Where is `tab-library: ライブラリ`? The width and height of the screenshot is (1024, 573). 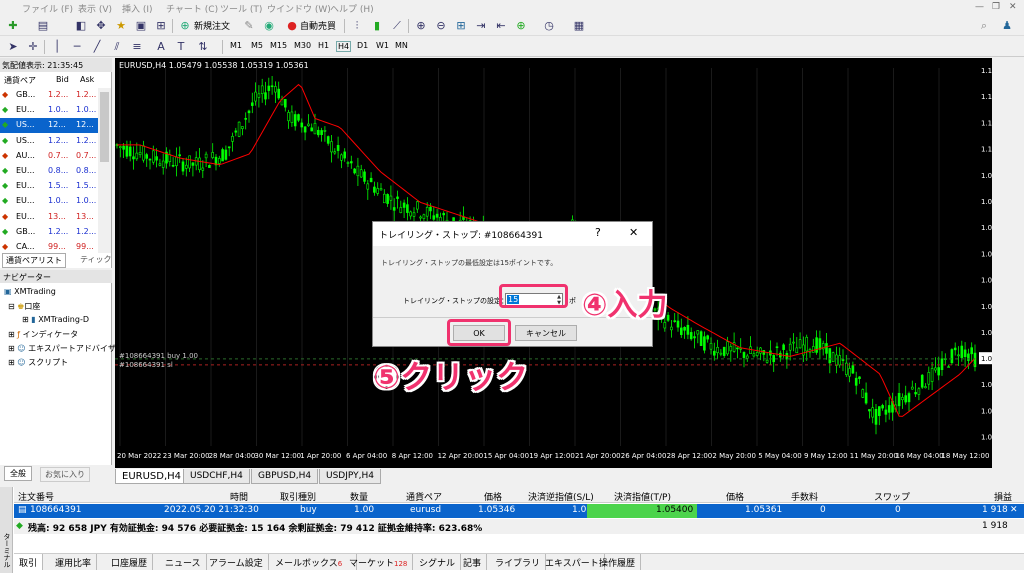 tab-library: ライブラリ is located at coordinates (518, 562).